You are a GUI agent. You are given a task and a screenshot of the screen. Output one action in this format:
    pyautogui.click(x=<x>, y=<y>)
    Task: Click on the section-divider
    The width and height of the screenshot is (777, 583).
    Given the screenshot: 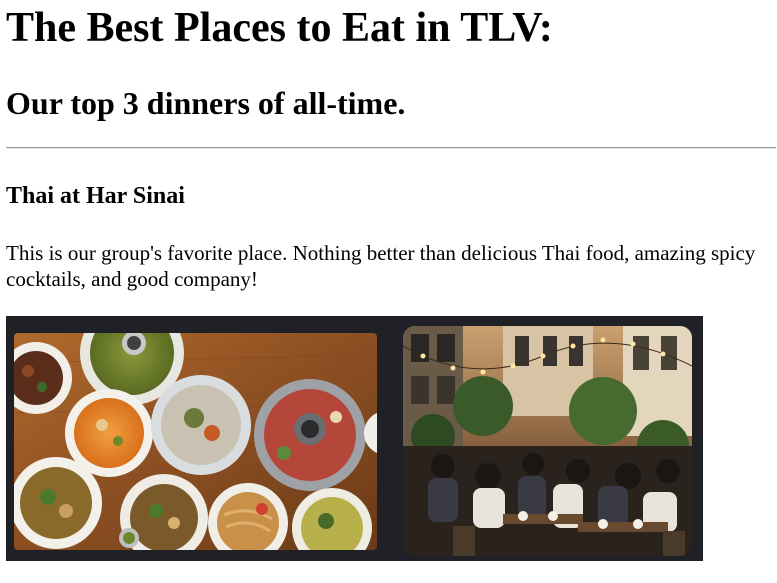 What is the action you would take?
    pyautogui.click(x=391, y=148)
    